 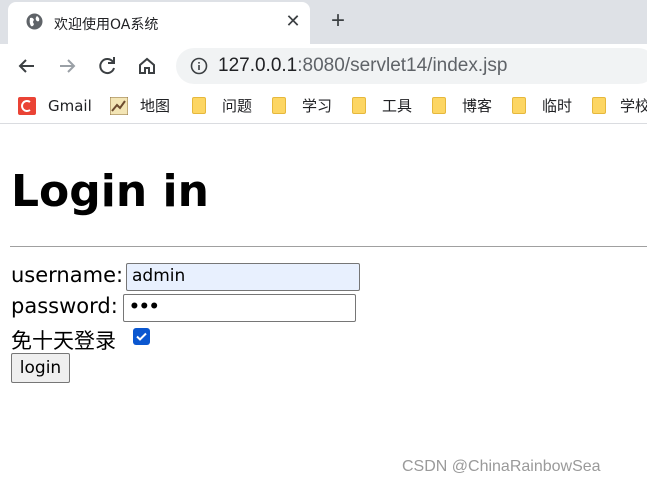 What do you see at coordinates (119, 106) in the screenshot?
I see `map-icon` at bounding box center [119, 106].